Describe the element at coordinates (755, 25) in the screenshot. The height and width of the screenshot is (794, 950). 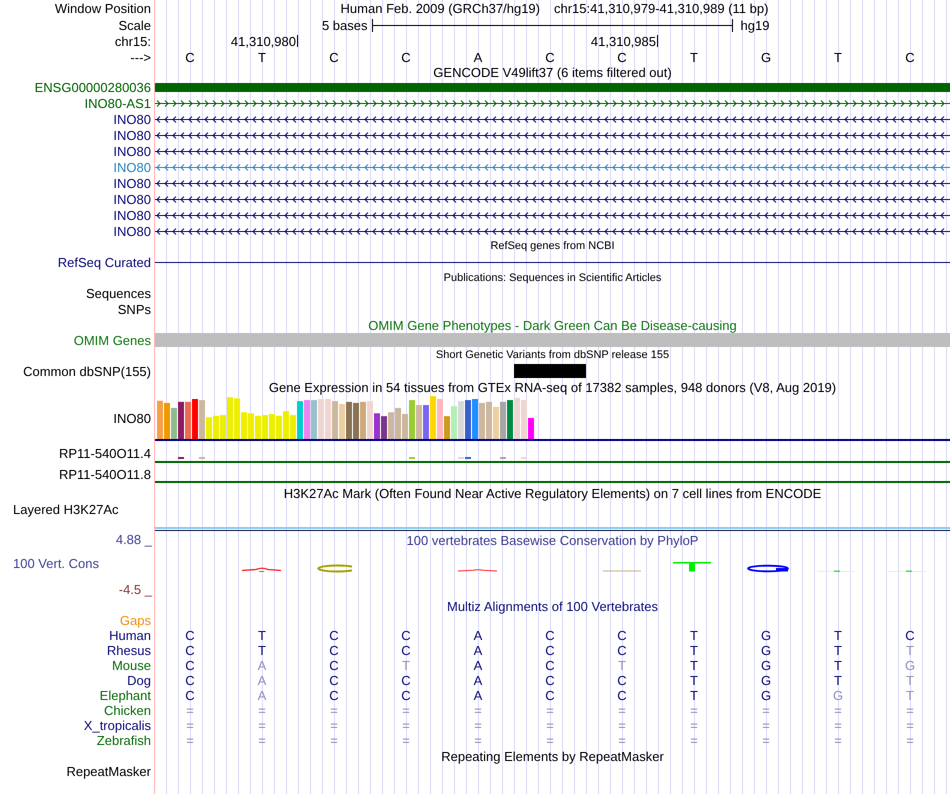
I see `assembly-label: hg19` at that location.